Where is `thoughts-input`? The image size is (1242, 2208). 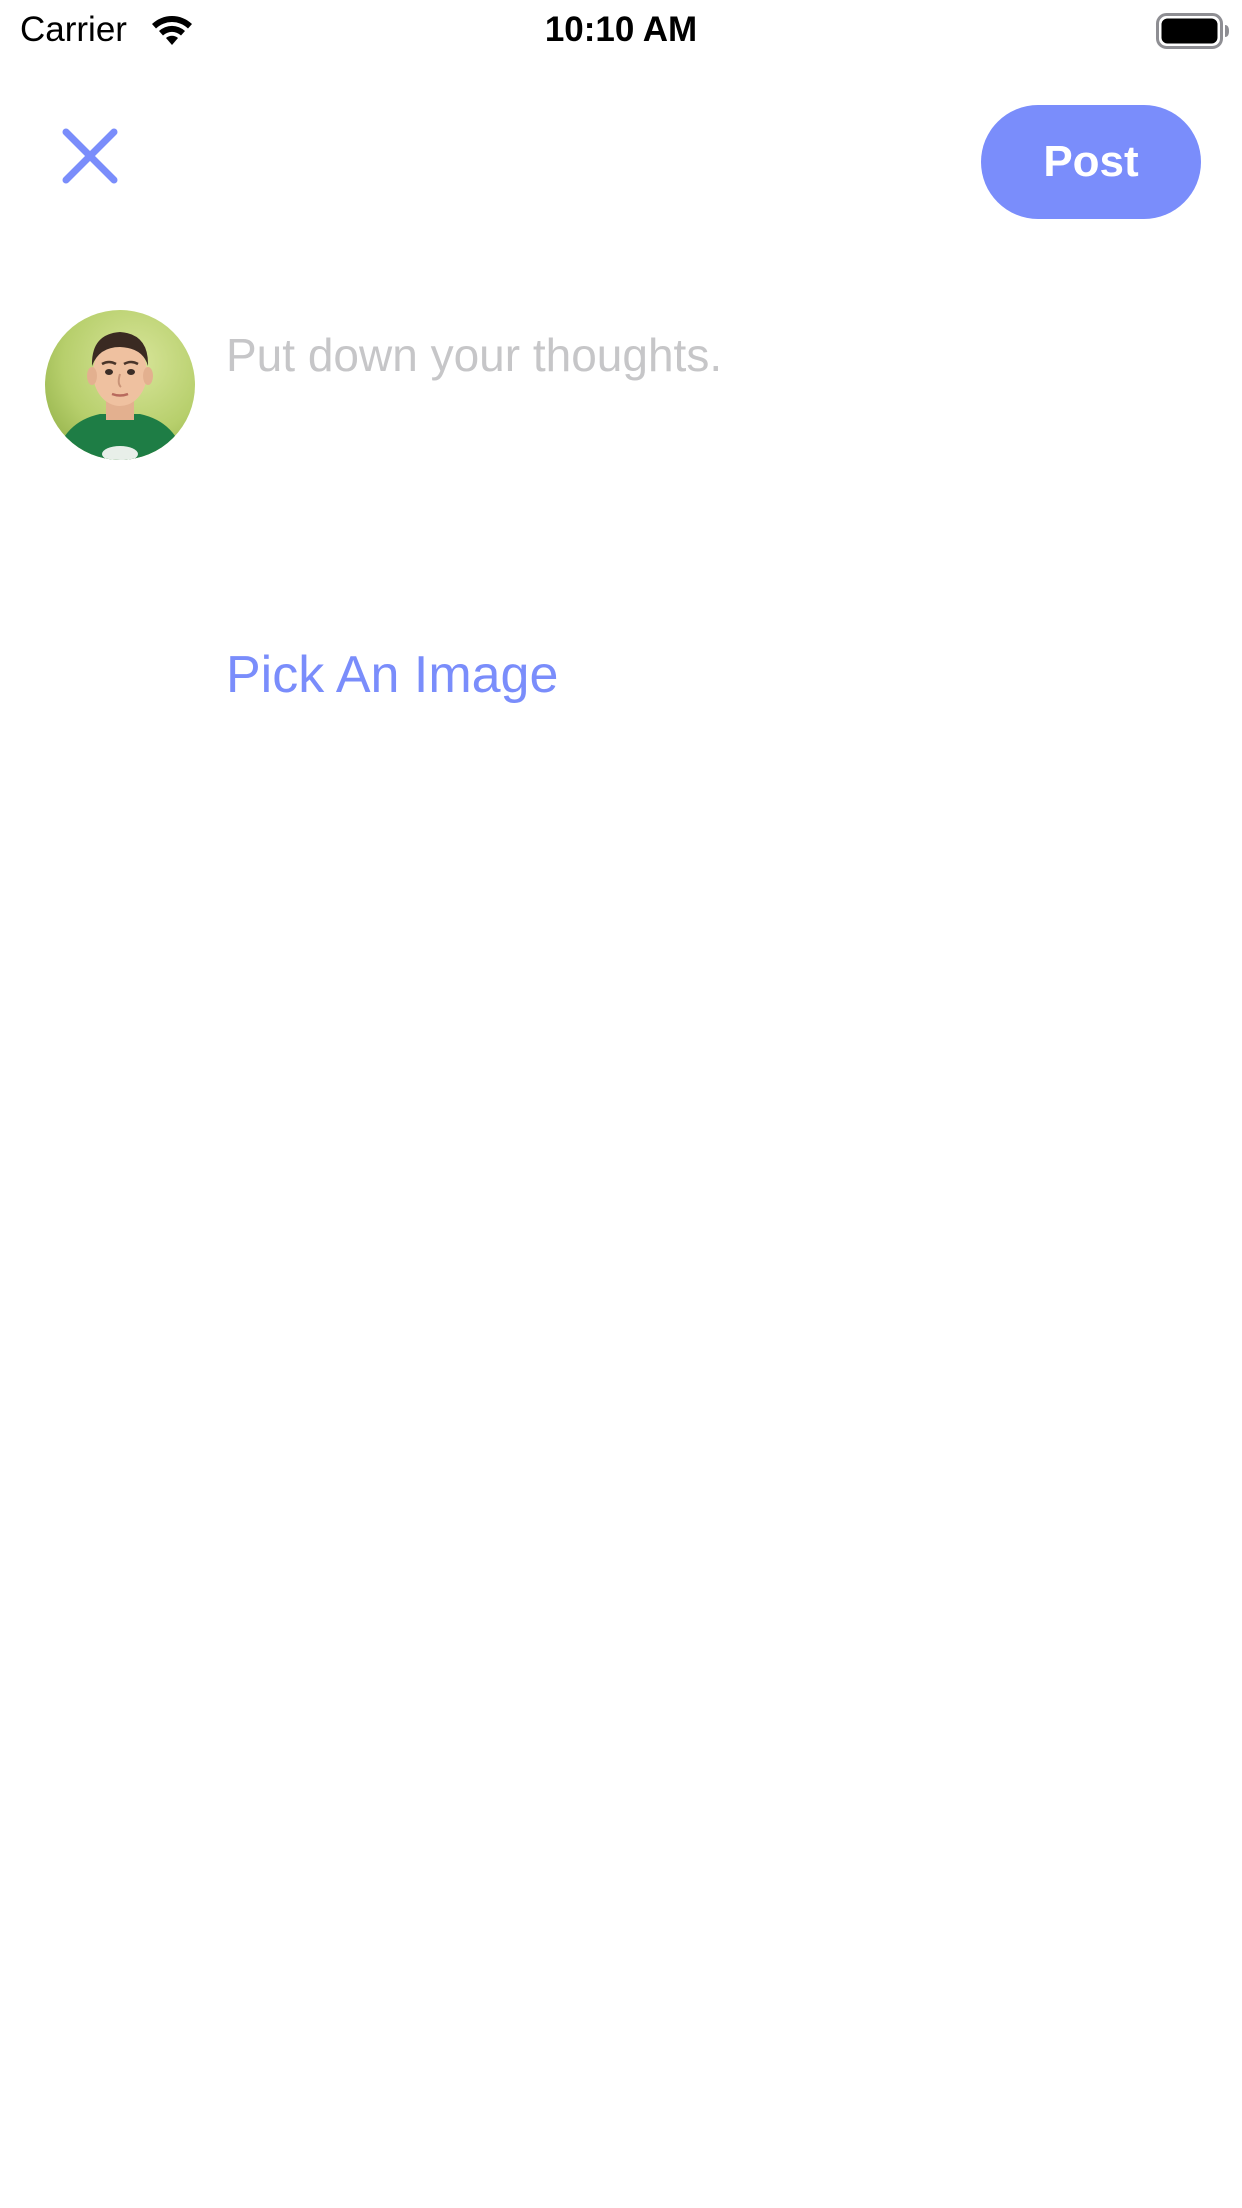
thoughts-input is located at coordinates (706, 420).